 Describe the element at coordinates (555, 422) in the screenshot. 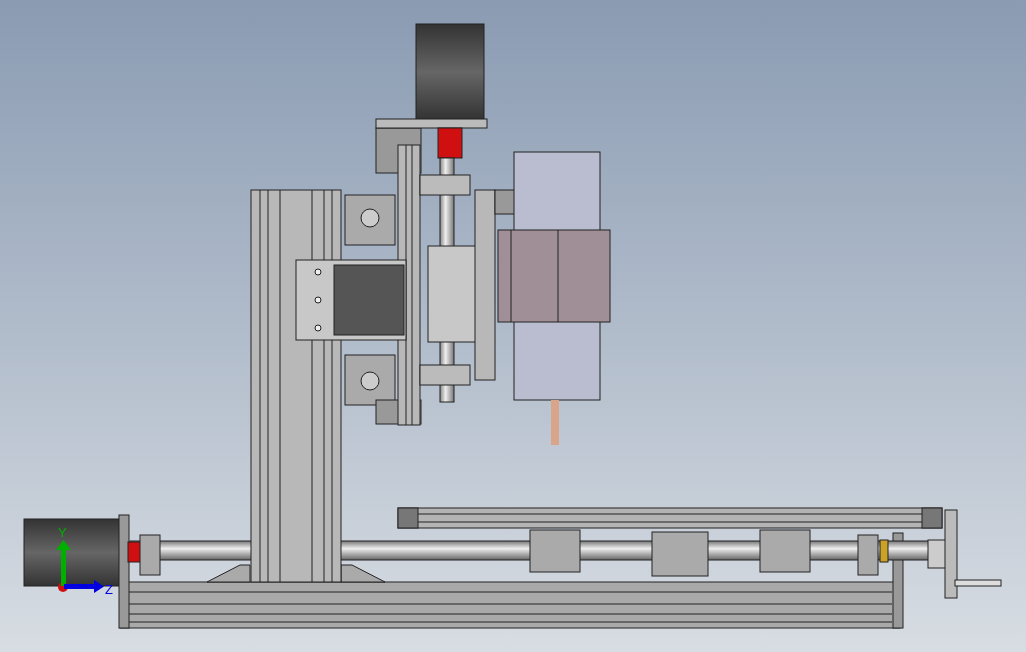

I see `cutting-tool` at that location.